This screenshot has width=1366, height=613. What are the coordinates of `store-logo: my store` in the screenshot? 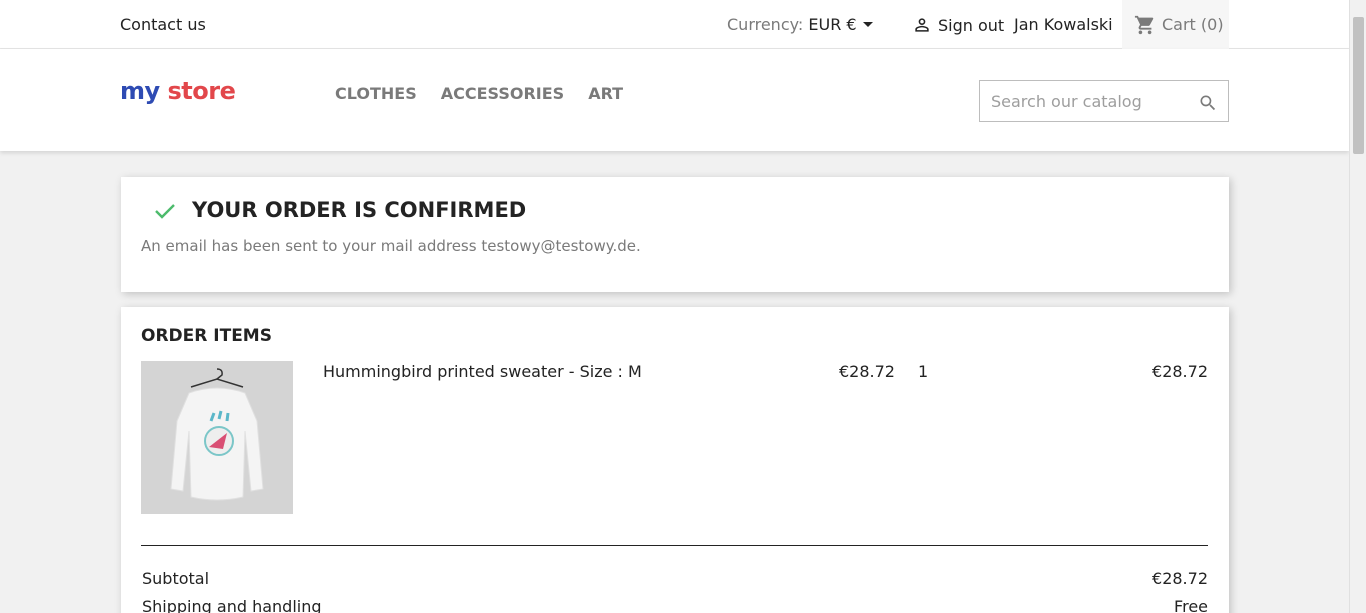 It's located at (178, 91).